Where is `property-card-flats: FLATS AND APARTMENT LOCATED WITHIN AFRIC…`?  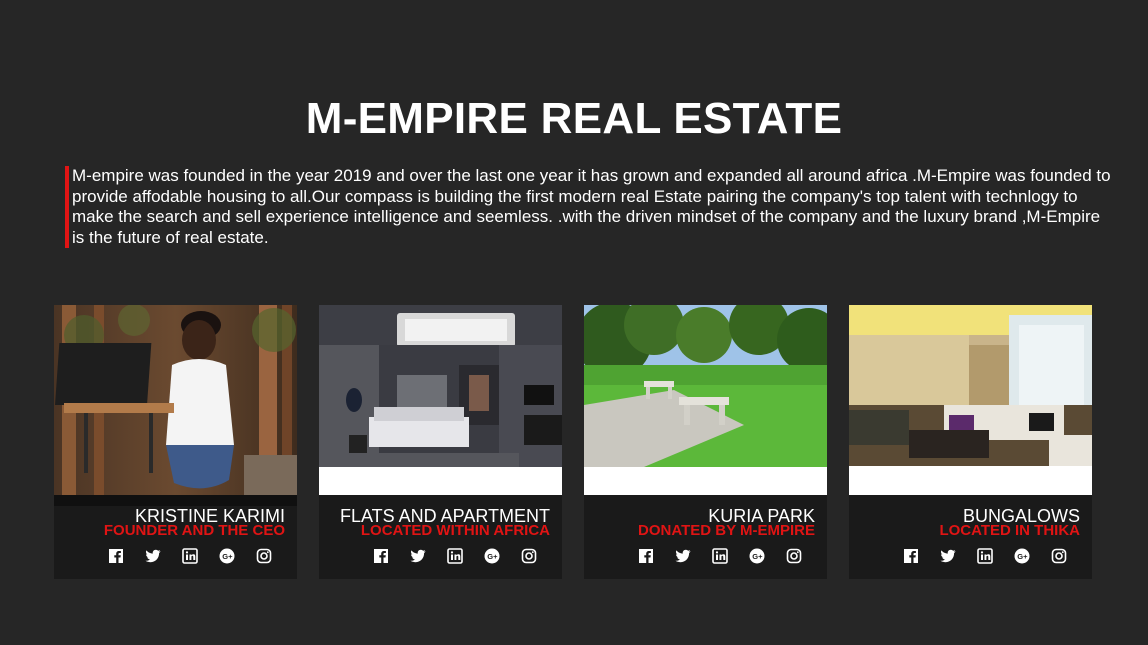 property-card-flats: FLATS AND APARTMENT LOCATED WITHIN AFRIC… is located at coordinates (440, 442).